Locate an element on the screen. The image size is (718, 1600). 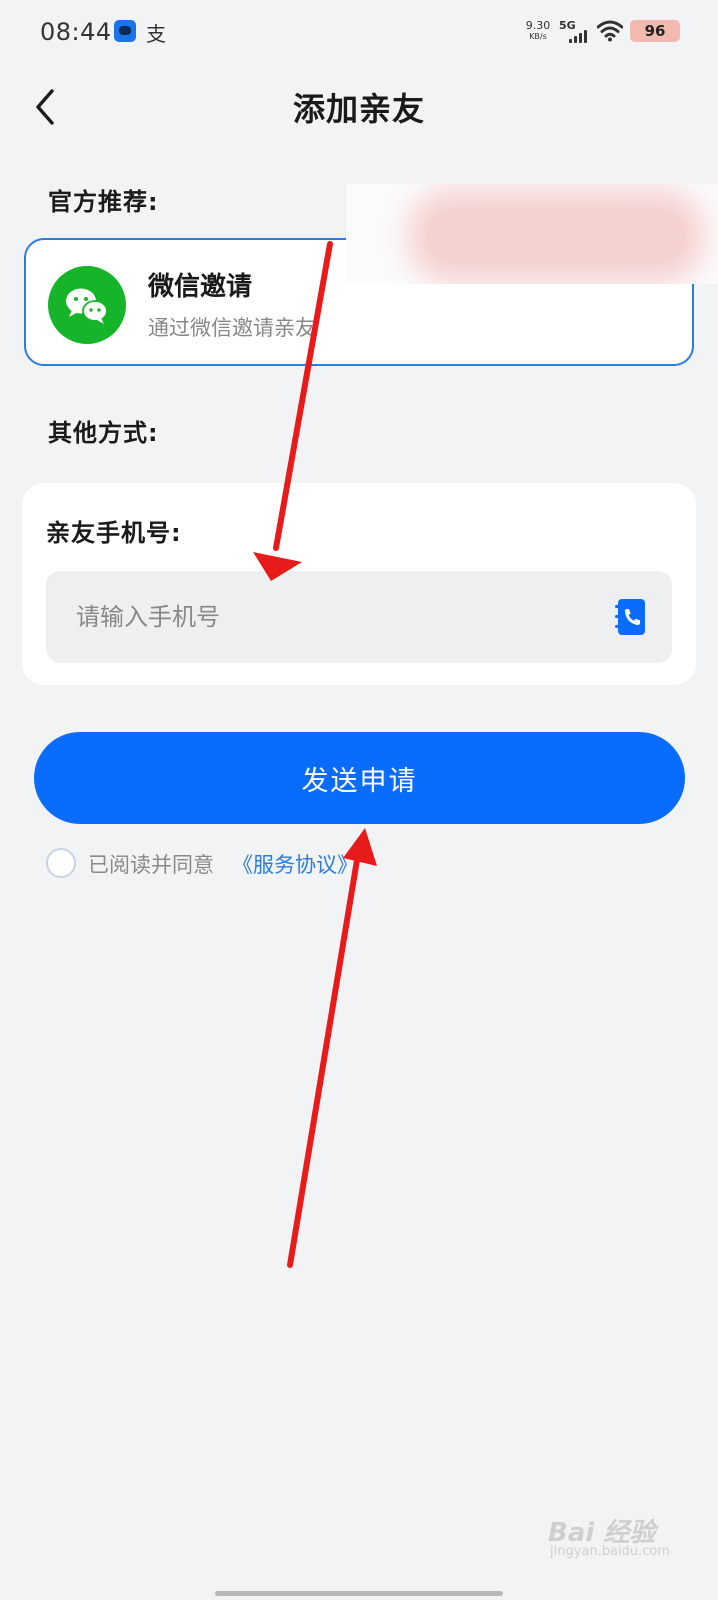
page-title: 添加亲友 is located at coordinates (358, 109).